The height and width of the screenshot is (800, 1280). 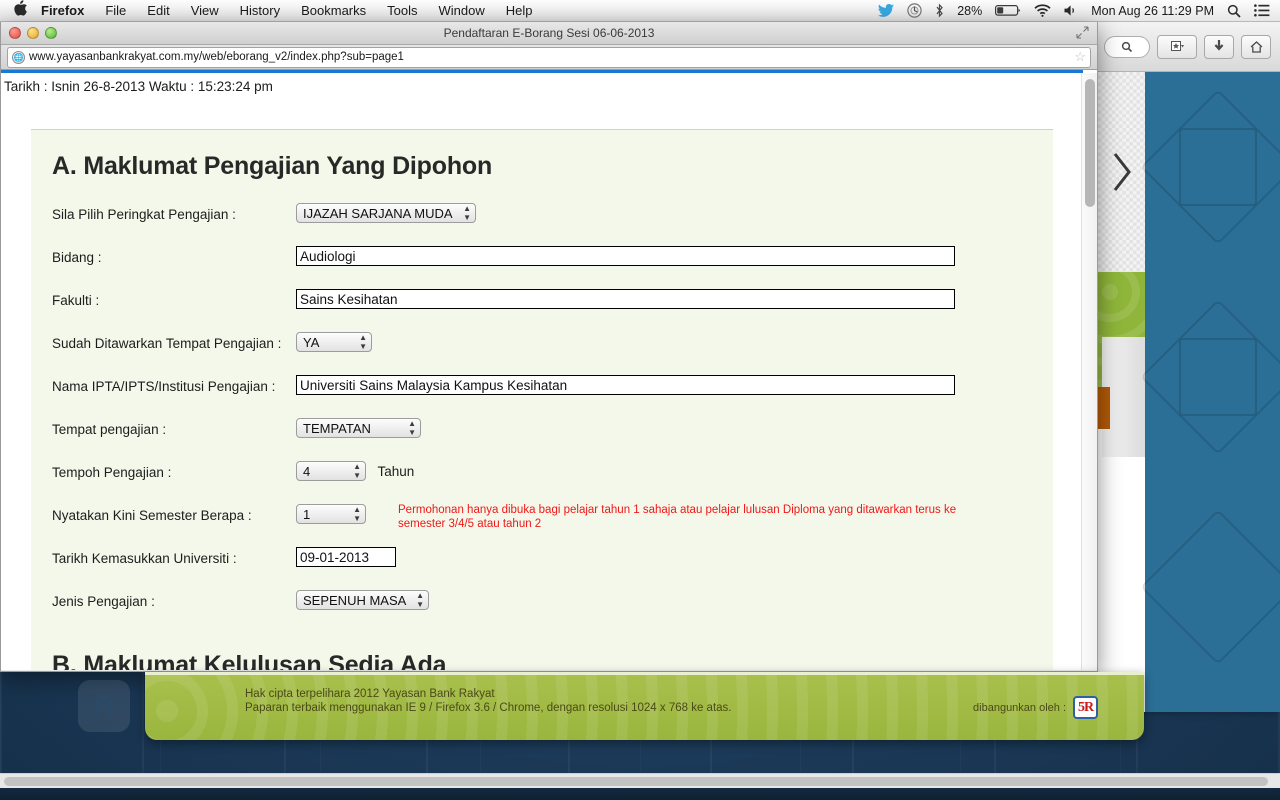 I want to click on menu-bar-clock: Mon Aug 26 11:29 PM, so click(x=1152, y=11).